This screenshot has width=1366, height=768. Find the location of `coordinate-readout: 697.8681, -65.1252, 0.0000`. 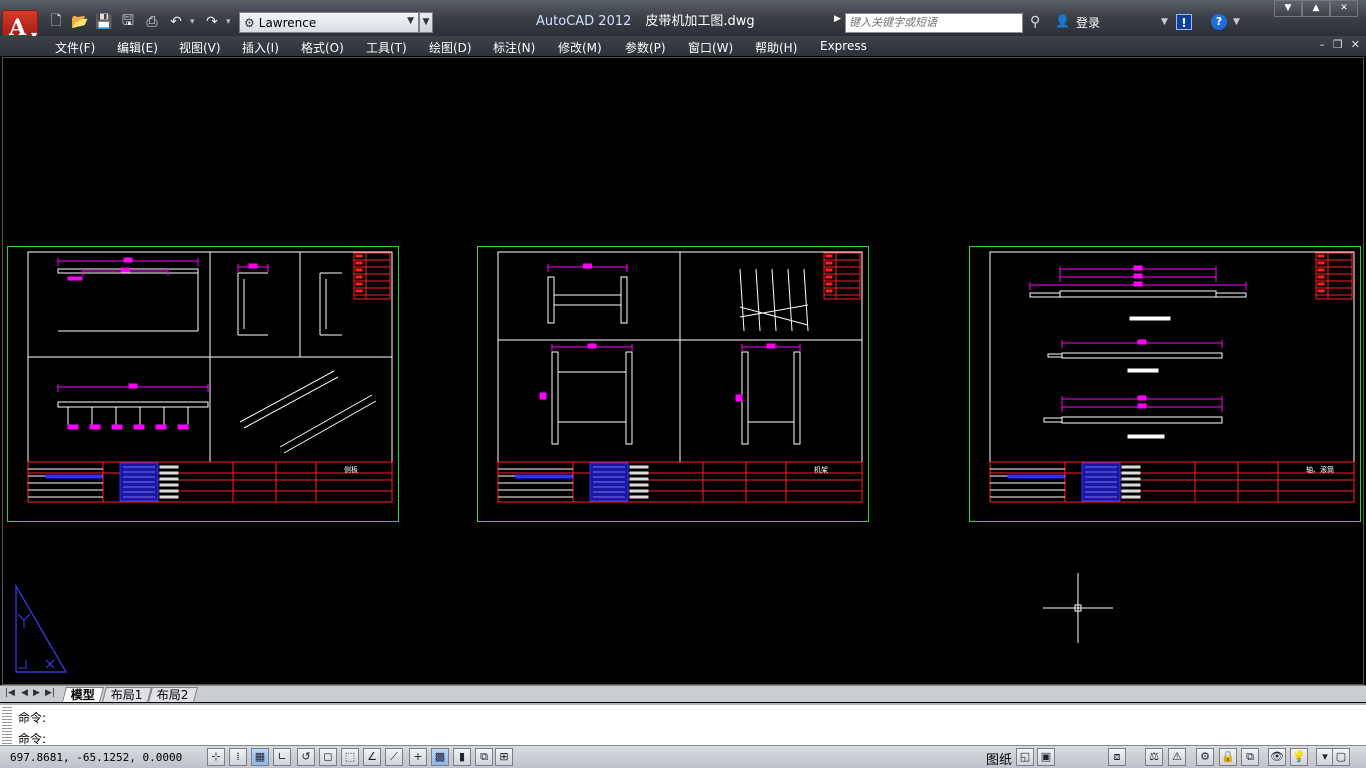

coordinate-readout: 697.8681, -65.1252, 0.0000 is located at coordinates (96, 757).